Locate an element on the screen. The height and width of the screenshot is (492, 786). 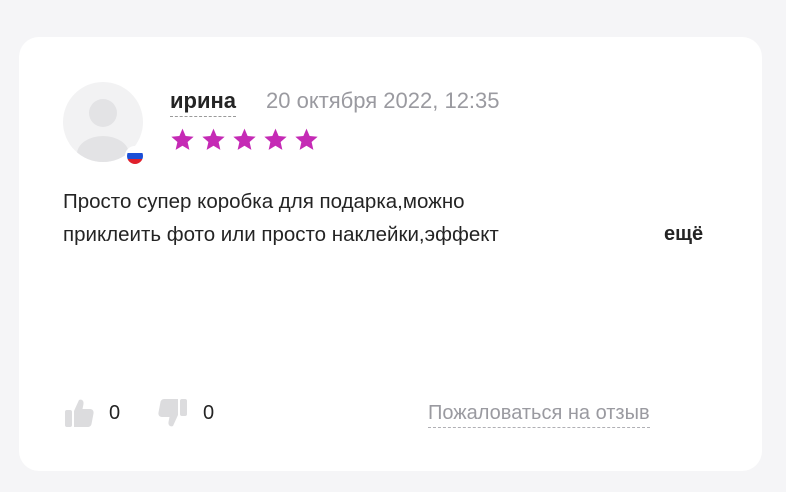
dislike-button: 0 is located at coordinates (185, 413).